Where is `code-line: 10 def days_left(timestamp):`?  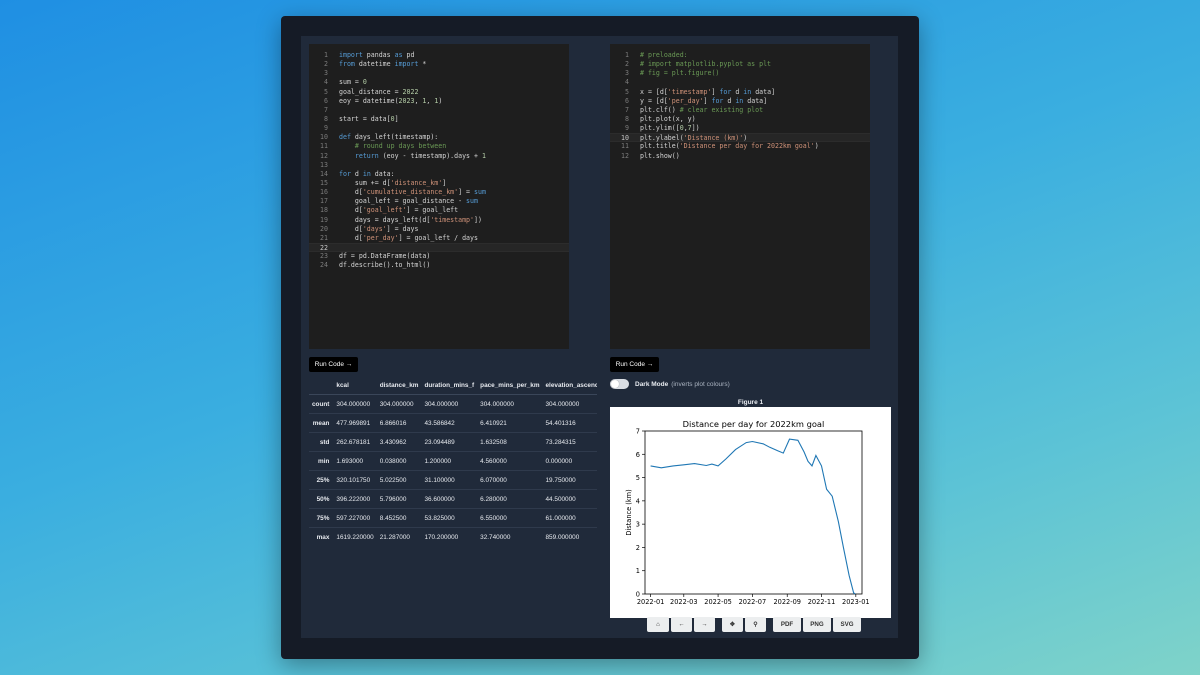 code-line: 10 def days_left(timestamp): is located at coordinates (439, 137).